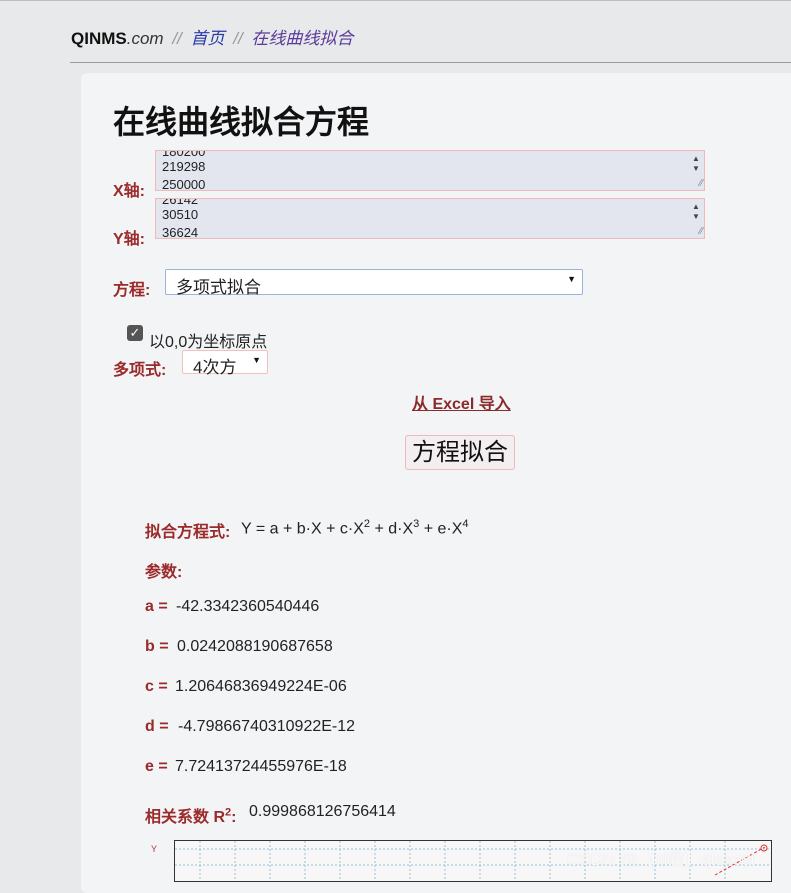 This screenshot has height=893, width=791. Describe the element at coordinates (191, 816) in the screenshot. I see `r2-label: 相关系数 R2:` at that location.